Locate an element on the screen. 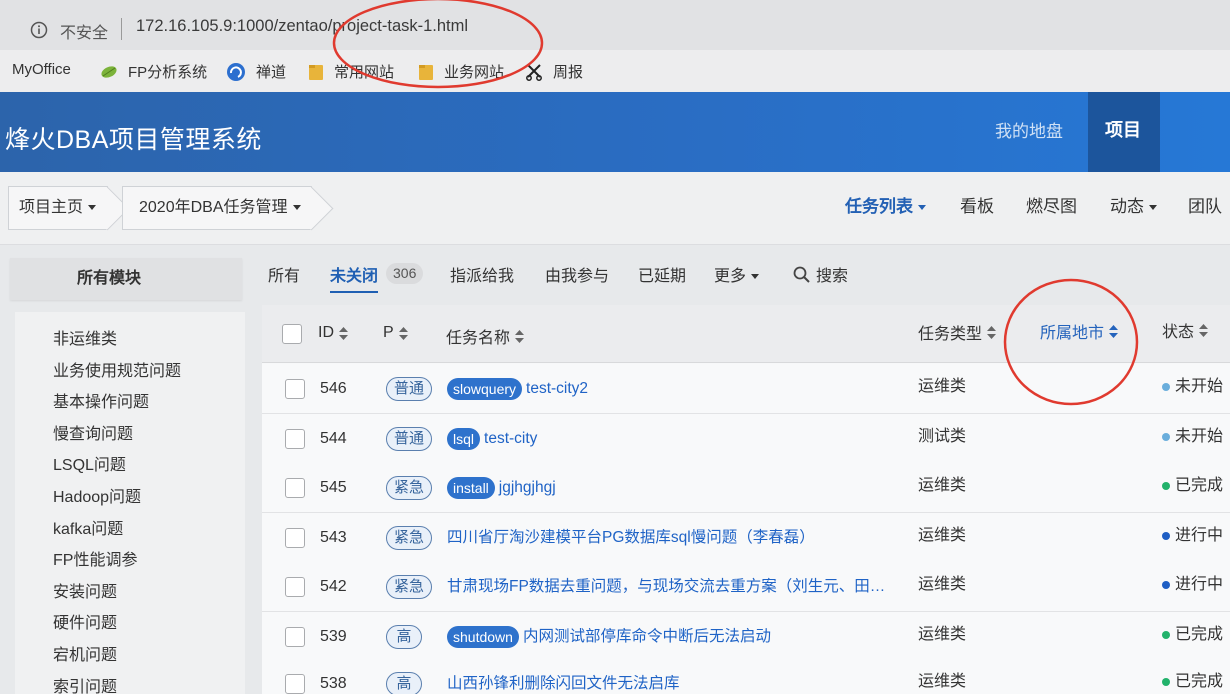 This screenshot has height=694, width=1230. table-row: 538 高 山西孙锋利删除闪回文件无法启库 运维类 已完成 is located at coordinates (746, 677).